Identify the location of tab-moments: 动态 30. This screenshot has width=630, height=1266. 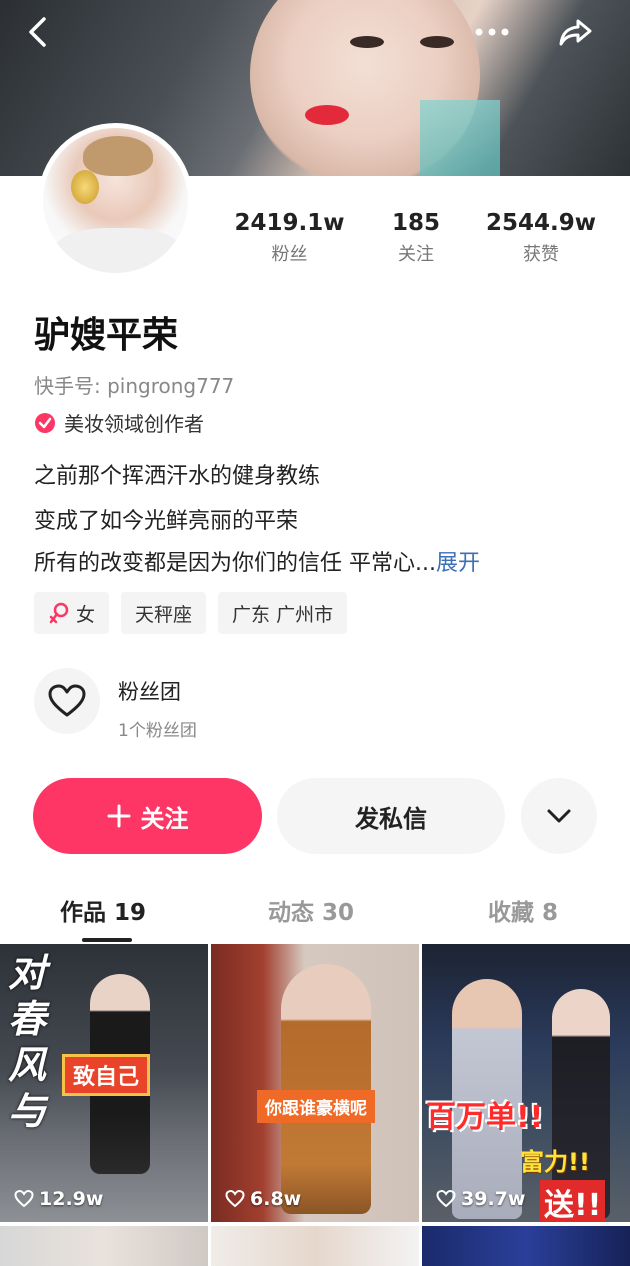
(311, 910).